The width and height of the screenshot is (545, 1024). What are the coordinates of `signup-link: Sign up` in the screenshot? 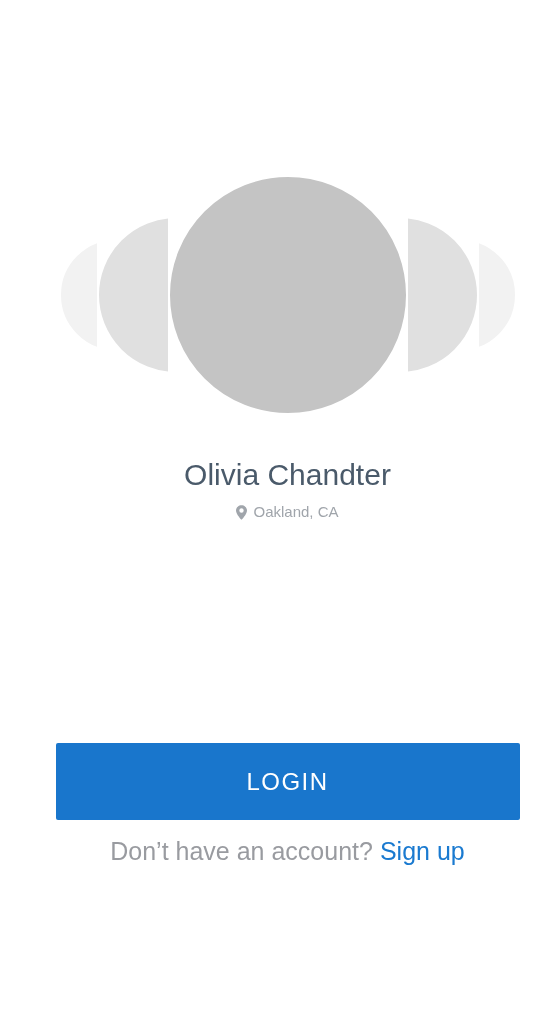 It's located at (422, 851).